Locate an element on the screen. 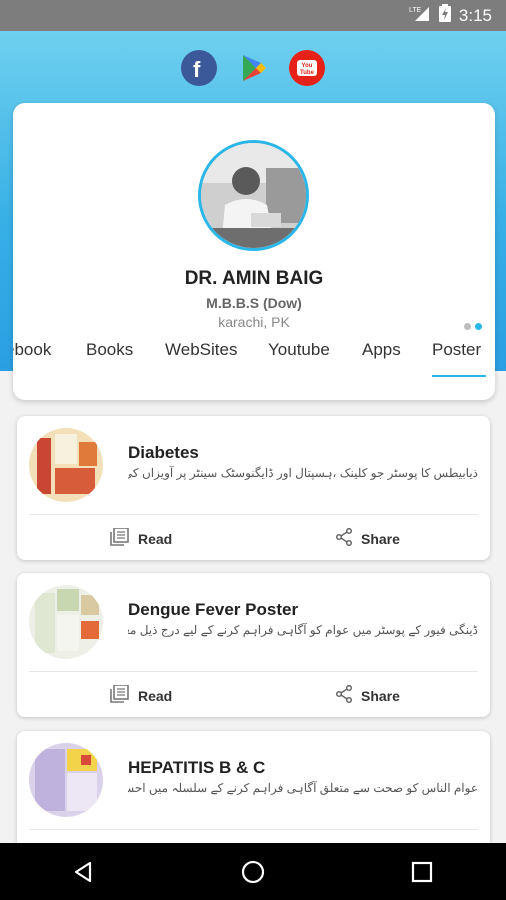 This screenshot has height=900, width=506. category-tabs: ebook Books WebSites Youtube Apps Poster is located at coordinates (254, 357).